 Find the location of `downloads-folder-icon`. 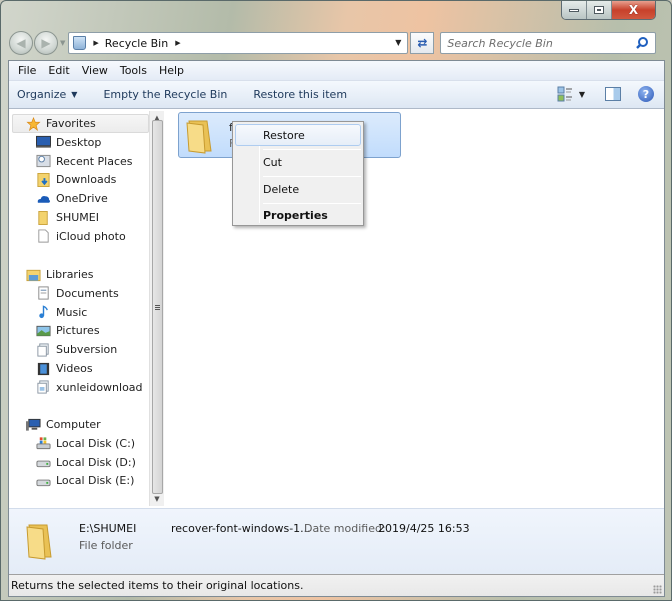

downloads-folder-icon is located at coordinates (43, 179).